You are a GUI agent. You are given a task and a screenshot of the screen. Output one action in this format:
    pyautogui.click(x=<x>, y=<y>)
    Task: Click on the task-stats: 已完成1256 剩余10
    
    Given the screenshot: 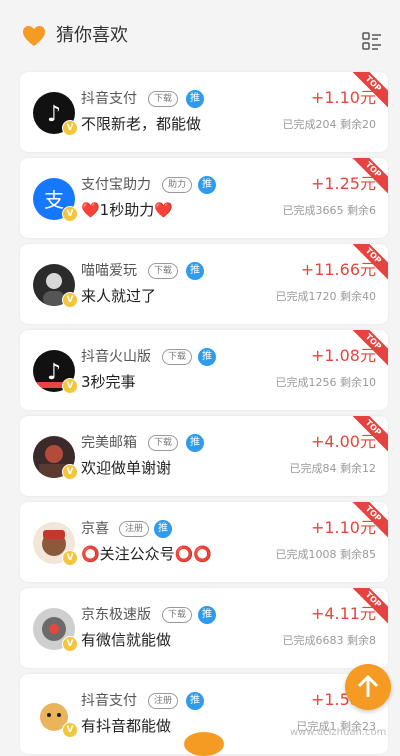 What is the action you would take?
    pyautogui.click(x=326, y=382)
    